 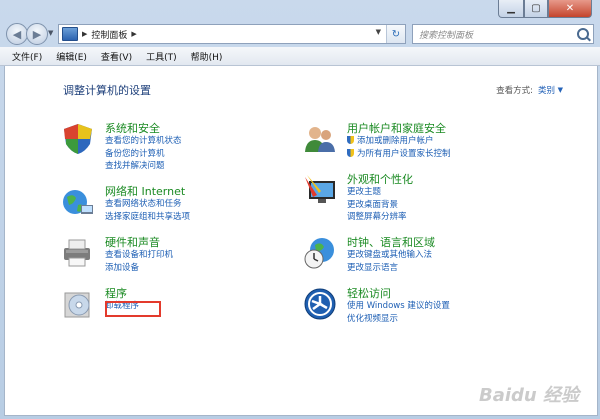 What do you see at coordinates (116, 293) in the screenshot?
I see `category-heading: 程序` at bounding box center [116, 293].